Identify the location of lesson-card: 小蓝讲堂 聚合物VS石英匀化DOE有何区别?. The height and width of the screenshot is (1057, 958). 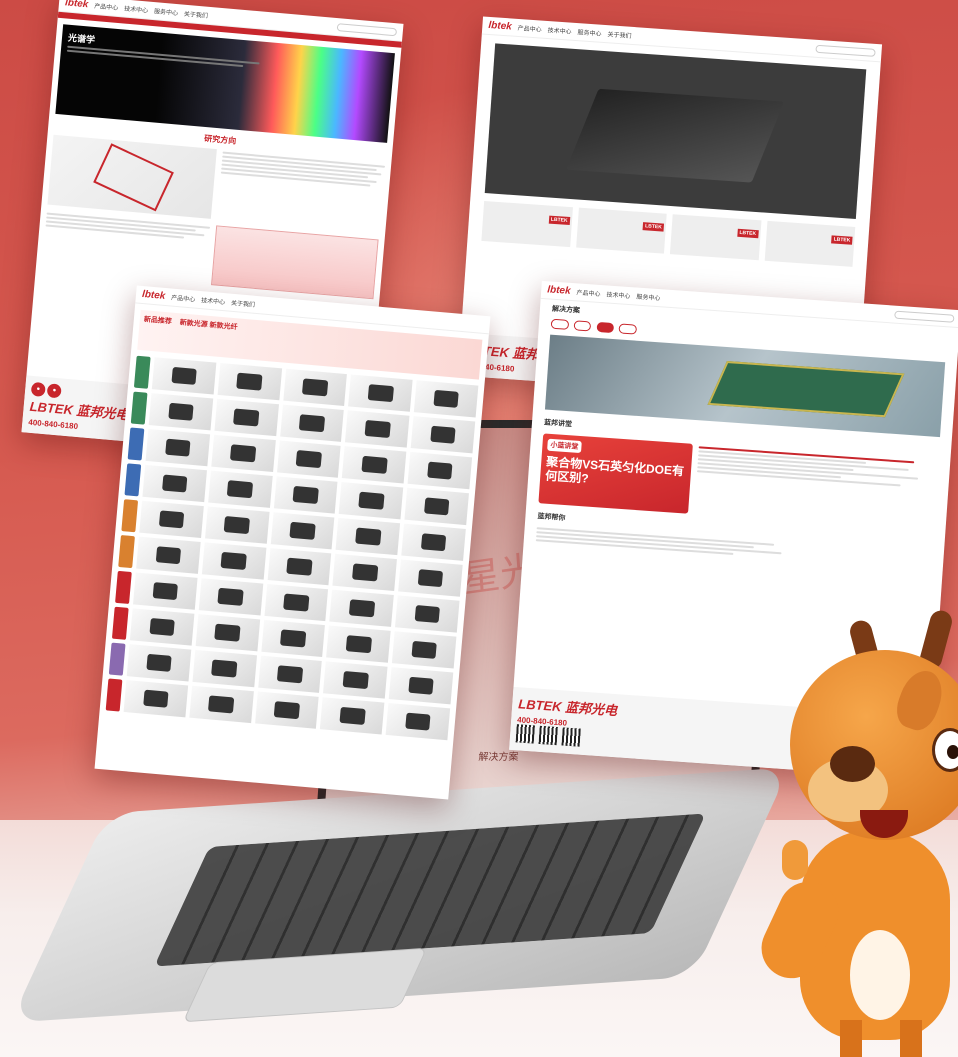
(615, 473).